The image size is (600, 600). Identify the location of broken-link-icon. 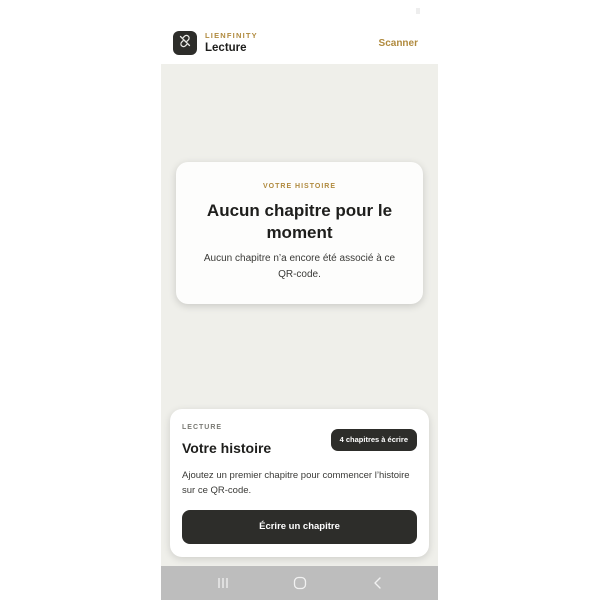
(185, 43).